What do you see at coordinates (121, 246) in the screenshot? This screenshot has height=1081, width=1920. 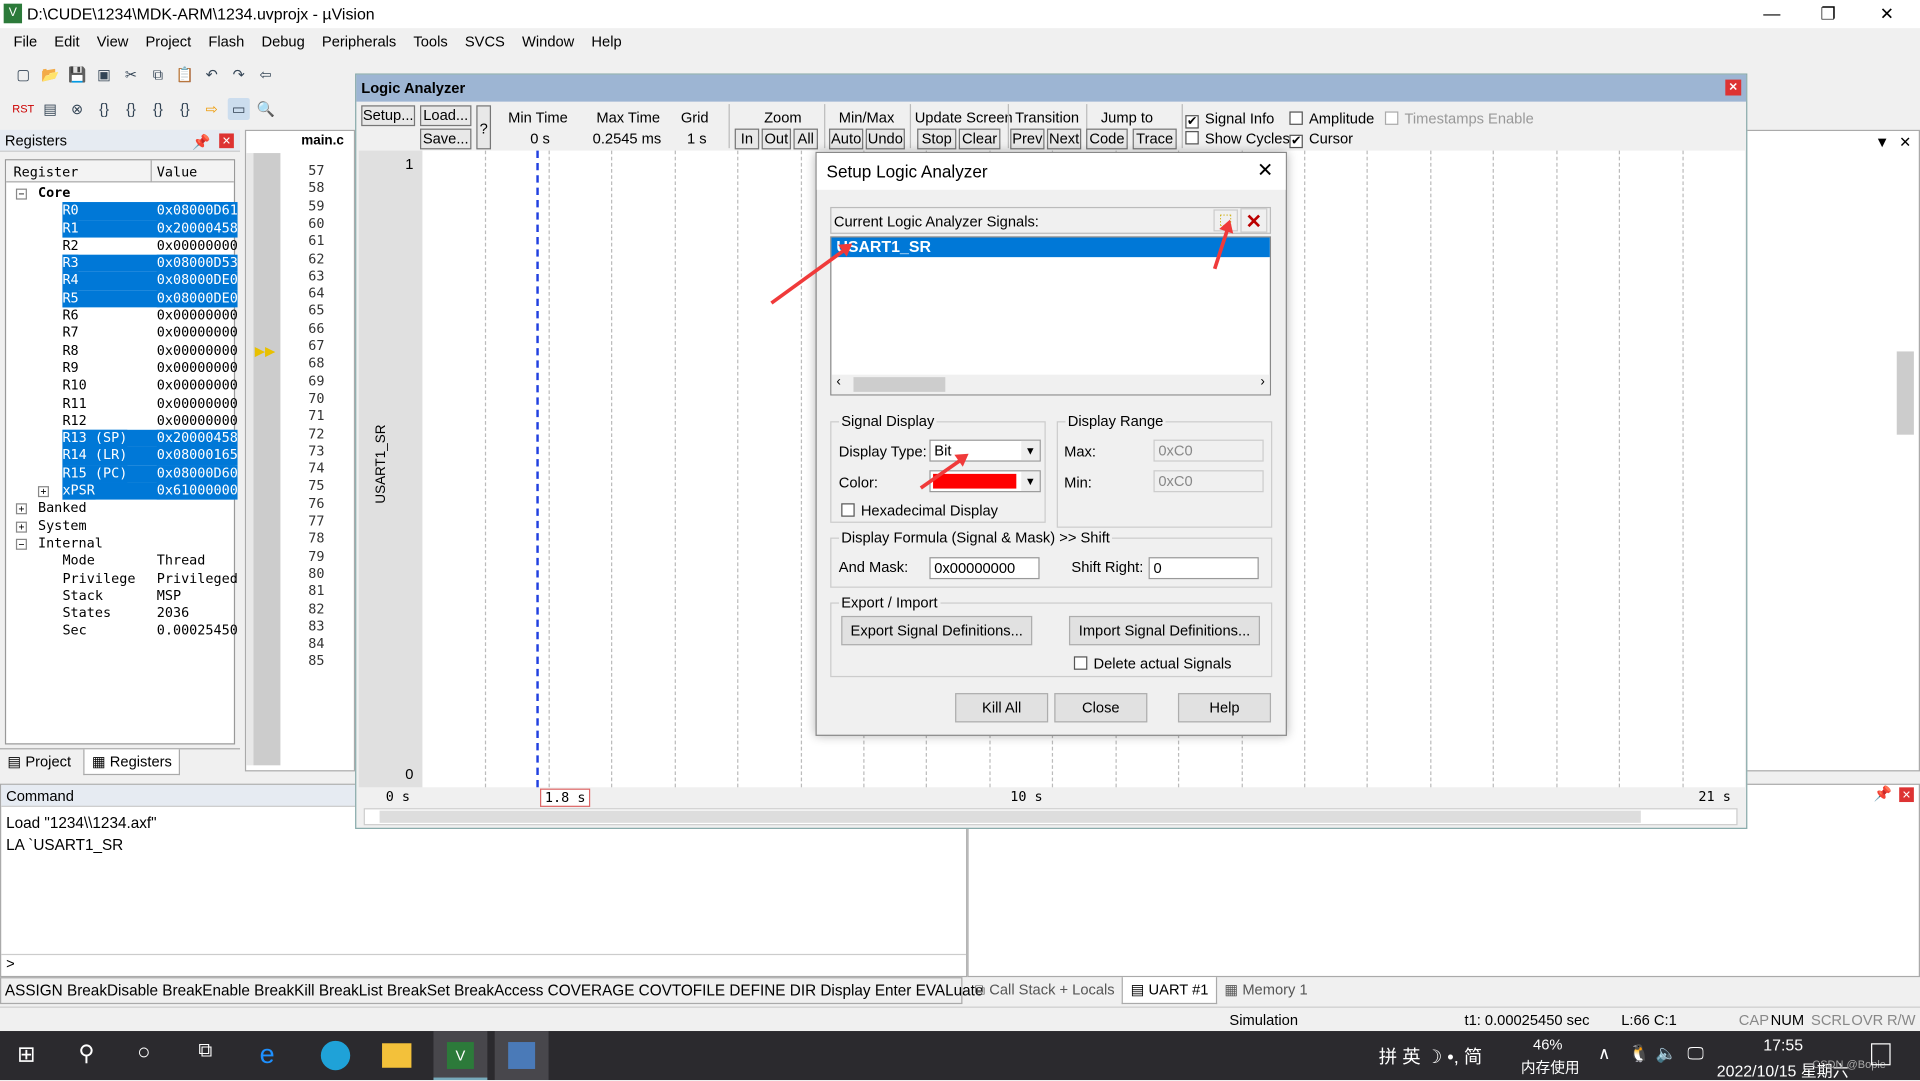 I see `register-row: R2 0x00000000` at bounding box center [121, 246].